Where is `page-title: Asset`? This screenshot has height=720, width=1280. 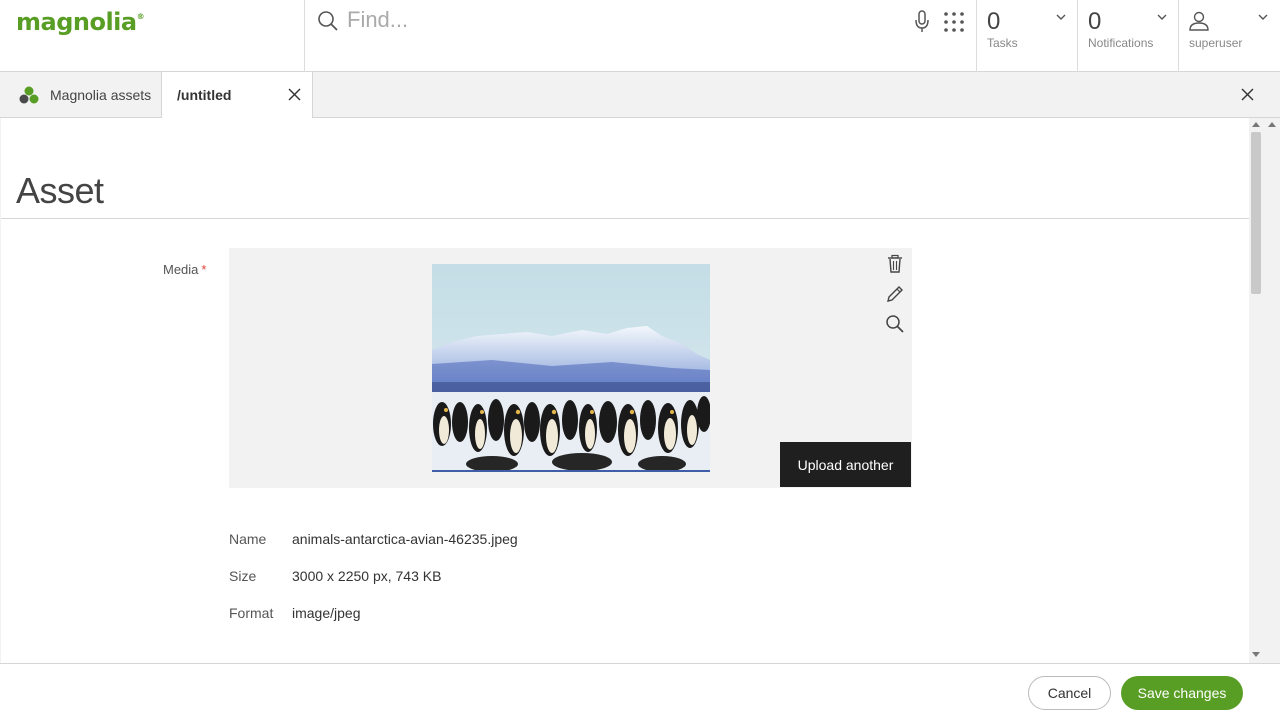
page-title: Asset is located at coordinates (60, 190).